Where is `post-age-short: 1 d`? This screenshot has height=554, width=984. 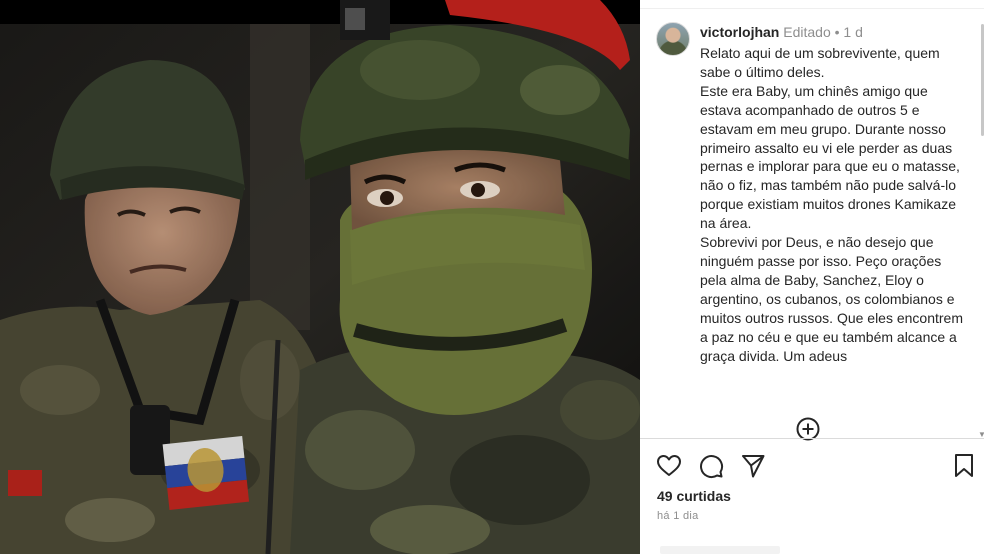 post-age-short: 1 d is located at coordinates (852, 32).